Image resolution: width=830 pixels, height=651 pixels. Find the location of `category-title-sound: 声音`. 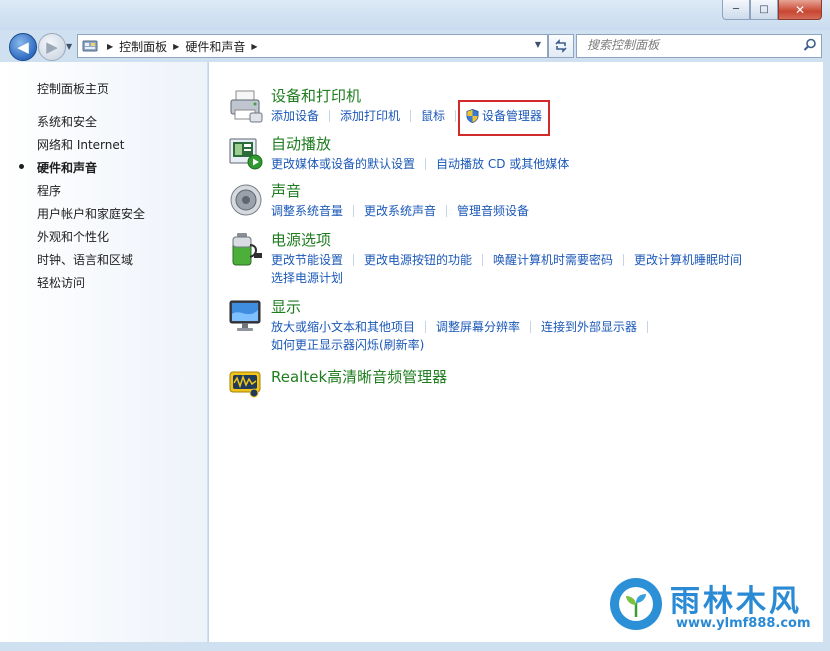

category-title-sound: 声音 is located at coordinates (286, 190).